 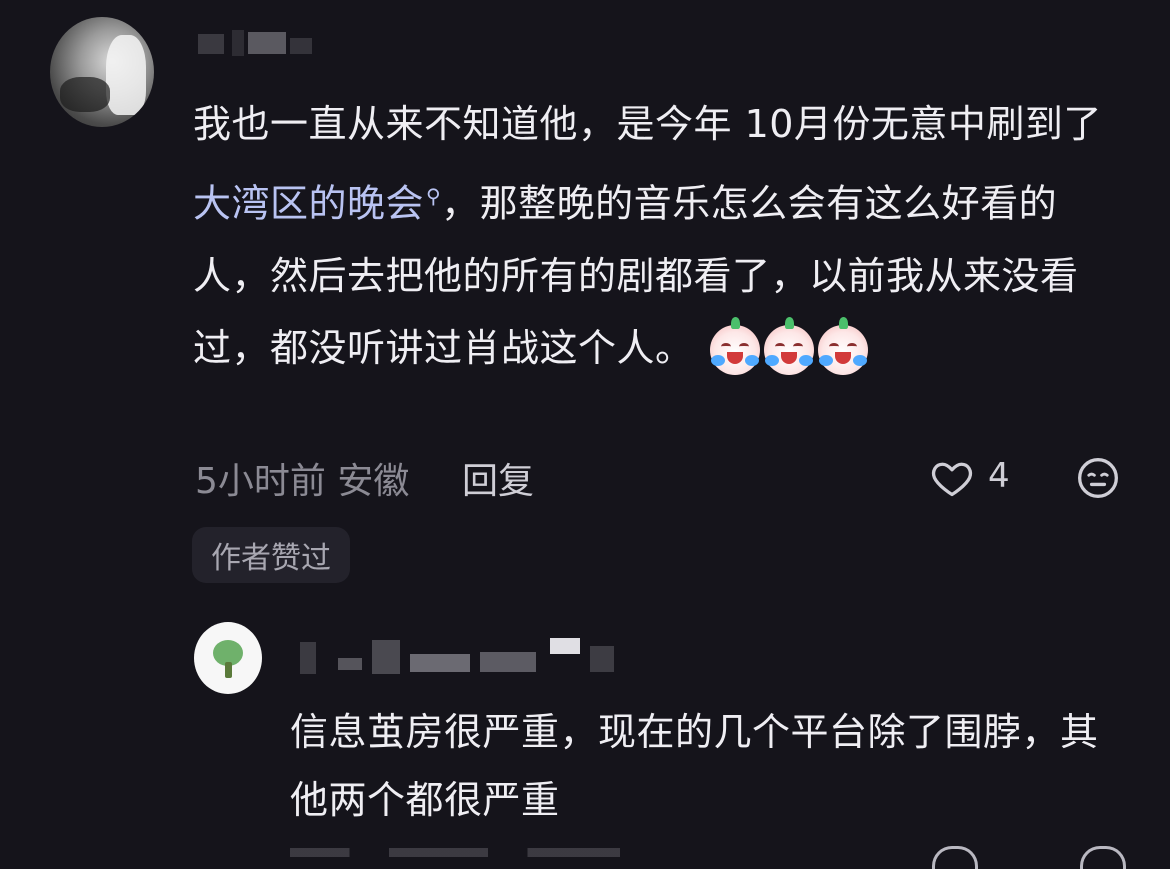 I want to click on commenter-username-blurred, so click(x=258, y=42).